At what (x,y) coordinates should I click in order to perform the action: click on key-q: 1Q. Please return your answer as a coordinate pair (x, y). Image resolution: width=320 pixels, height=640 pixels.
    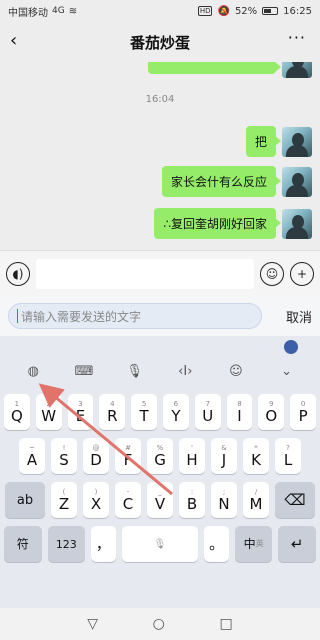
    Looking at the image, I should click on (17, 412).